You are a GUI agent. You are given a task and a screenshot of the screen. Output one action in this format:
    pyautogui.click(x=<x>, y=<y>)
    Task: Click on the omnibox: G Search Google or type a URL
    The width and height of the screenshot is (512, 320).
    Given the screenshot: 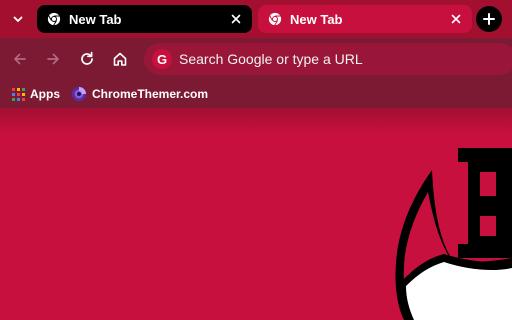 What is the action you would take?
    pyautogui.click(x=328, y=59)
    